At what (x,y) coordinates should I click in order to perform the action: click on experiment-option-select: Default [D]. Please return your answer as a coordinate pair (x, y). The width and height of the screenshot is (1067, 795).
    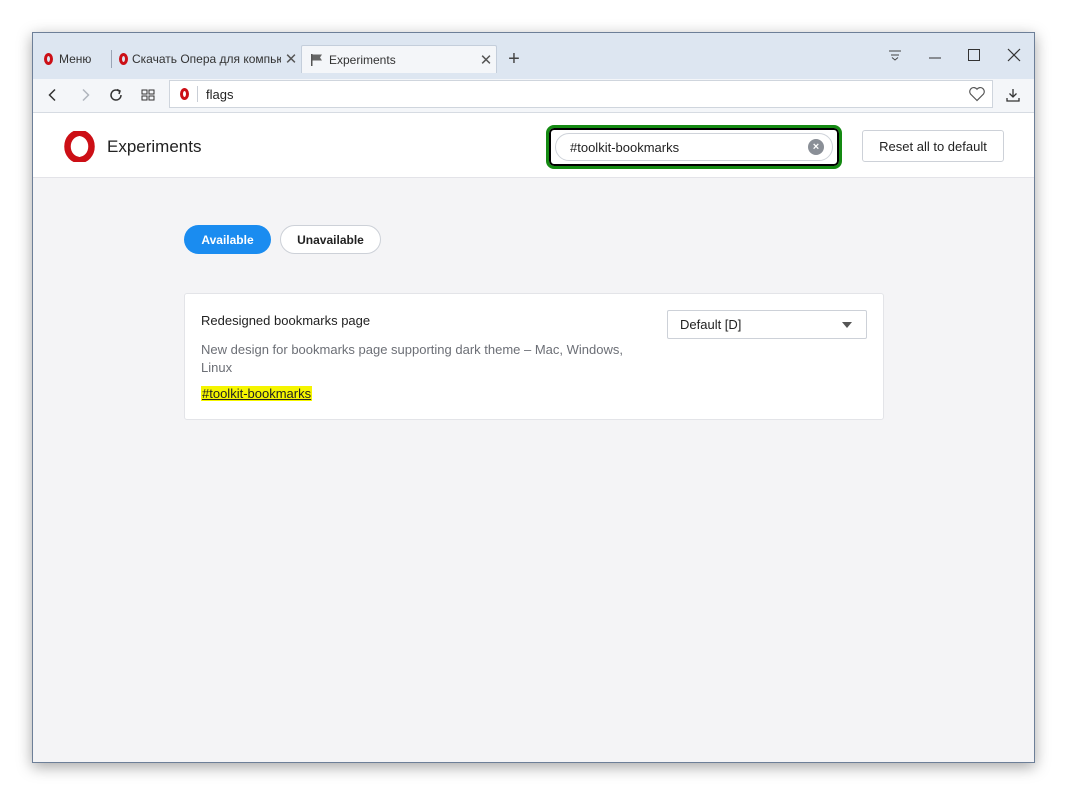
    Looking at the image, I should click on (767, 324).